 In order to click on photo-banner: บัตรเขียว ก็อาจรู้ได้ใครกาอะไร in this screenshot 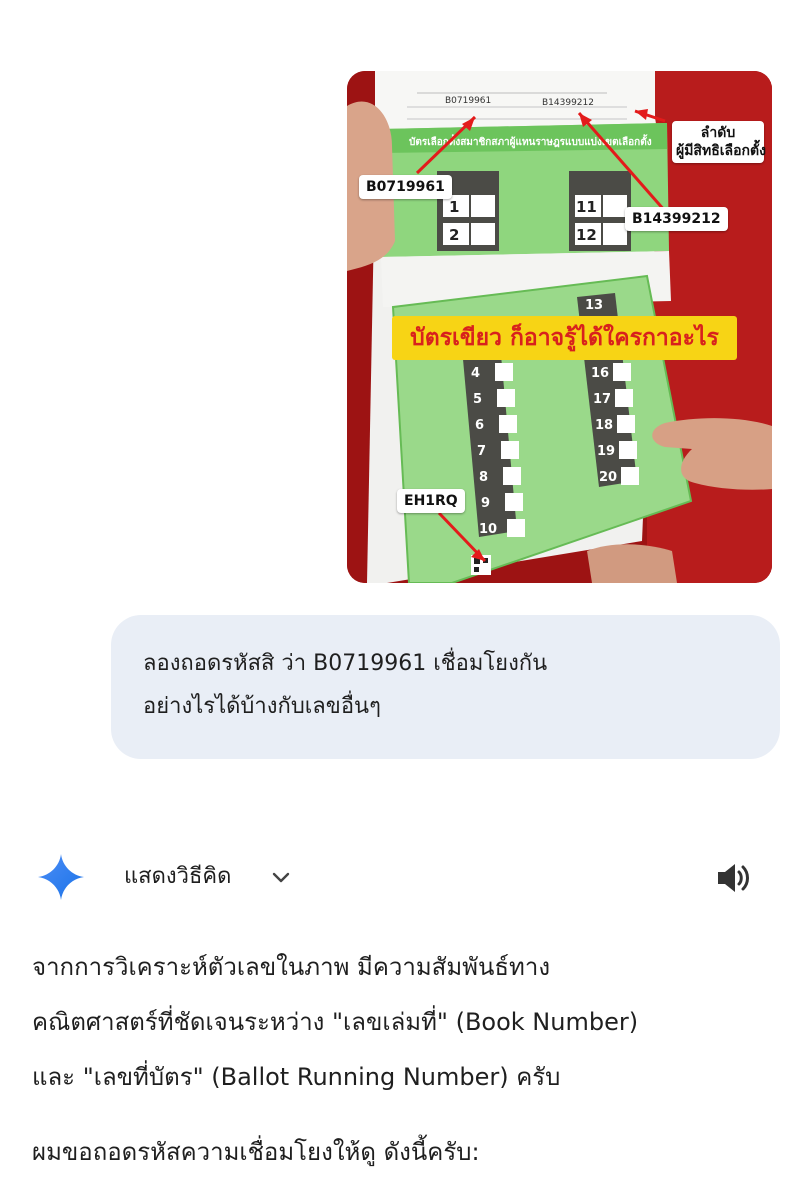, I will do `click(564, 338)`.